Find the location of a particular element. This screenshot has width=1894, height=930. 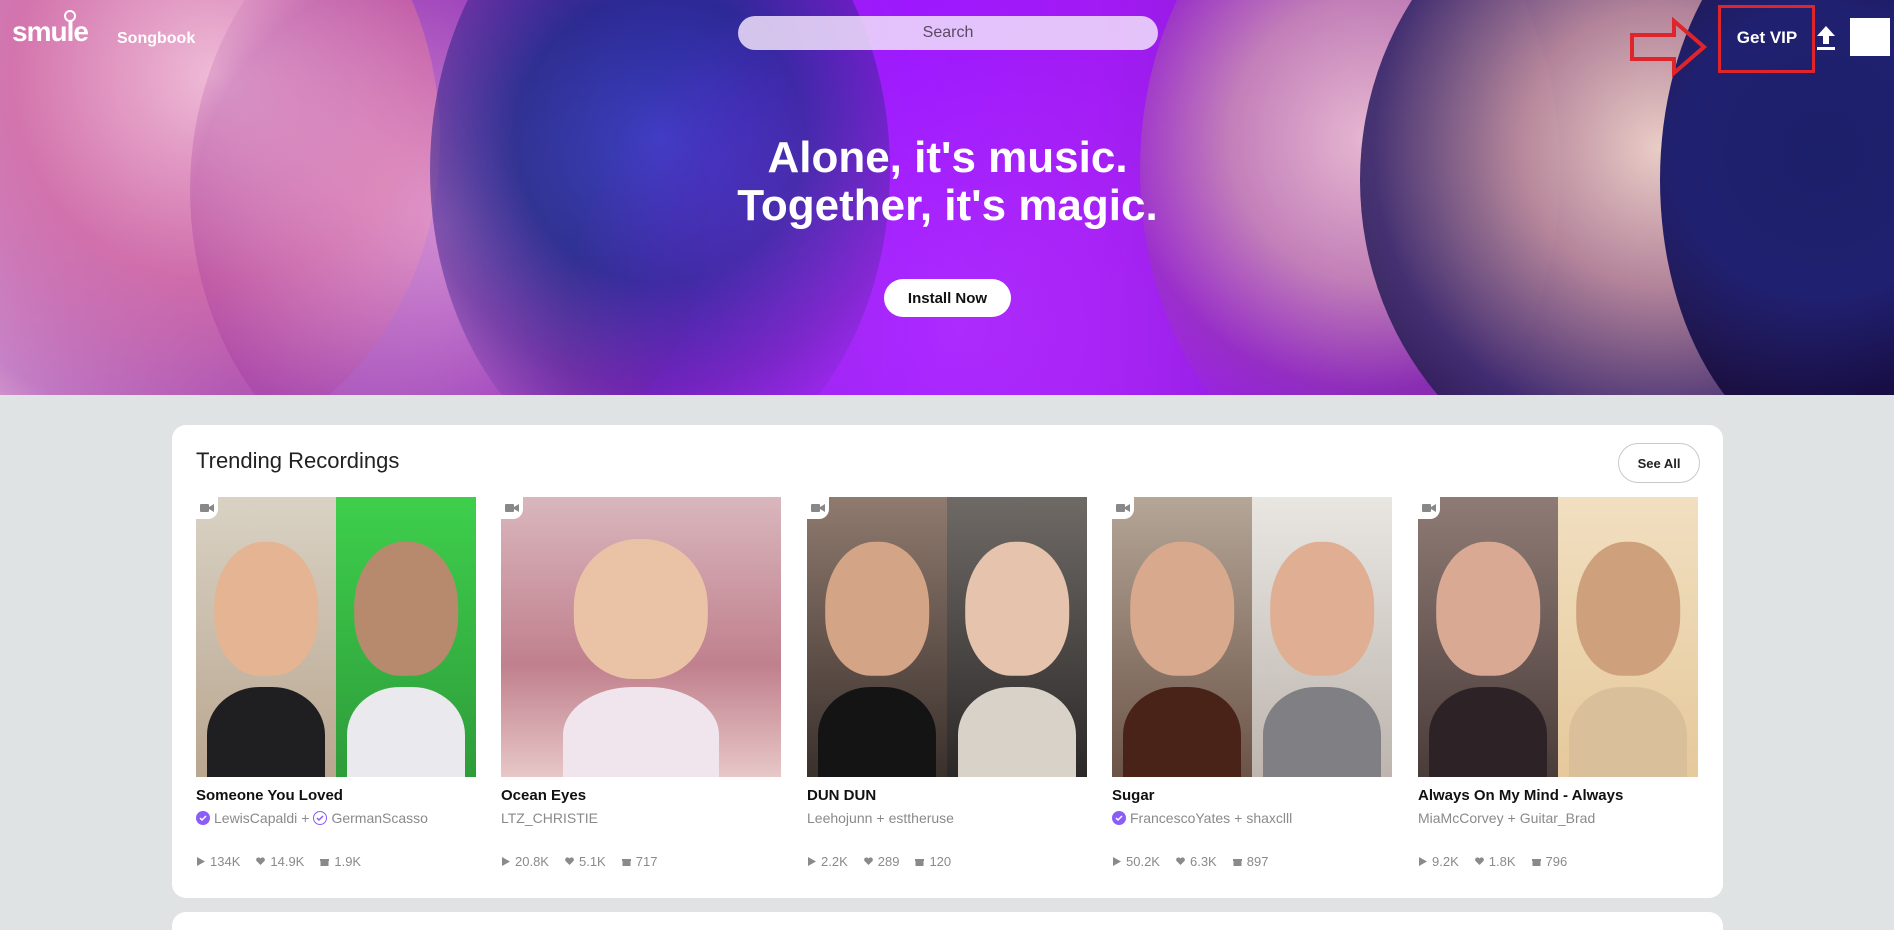

recording-title: DUN DUN is located at coordinates (947, 795).